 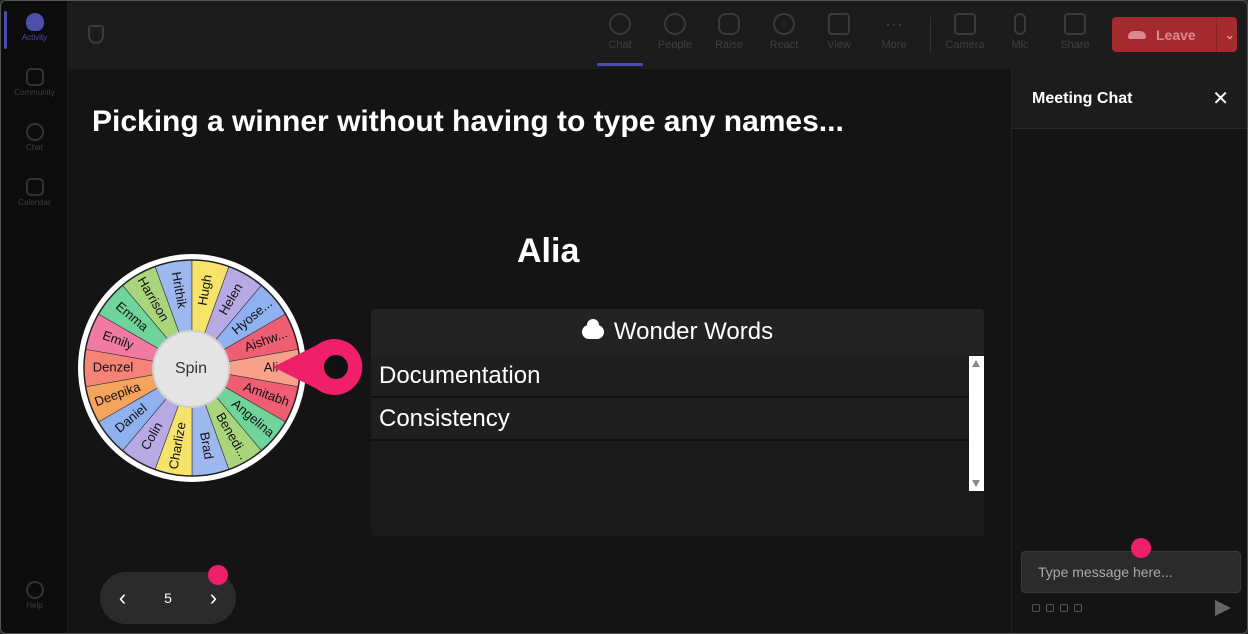 What do you see at coordinates (34, 147) in the screenshot?
I see `rail-item-label: Chat` at bounding box center [34, 147].